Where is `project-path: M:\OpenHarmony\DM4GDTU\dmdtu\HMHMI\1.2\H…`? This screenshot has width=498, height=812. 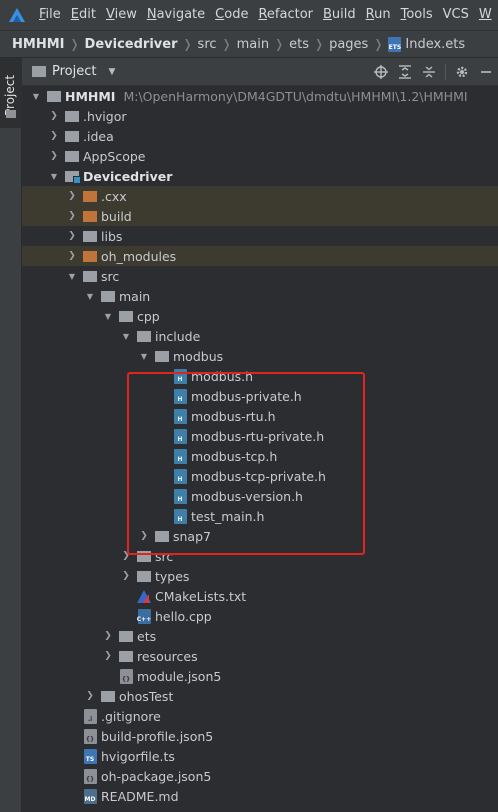
project-path: M:\OpenHarmony\DM4GDTU\dmdtu\HMHMI\1.2\H… is located at coordinates (295, 96).